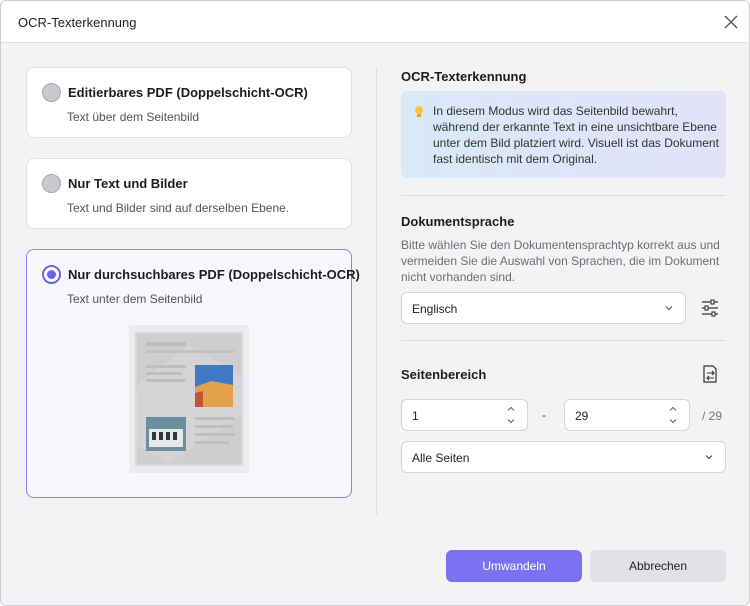 The image size is (750, 606). Describe the element at coordinates (464, 415) in the screenshot. I see `range-from-input: 1` at that location.